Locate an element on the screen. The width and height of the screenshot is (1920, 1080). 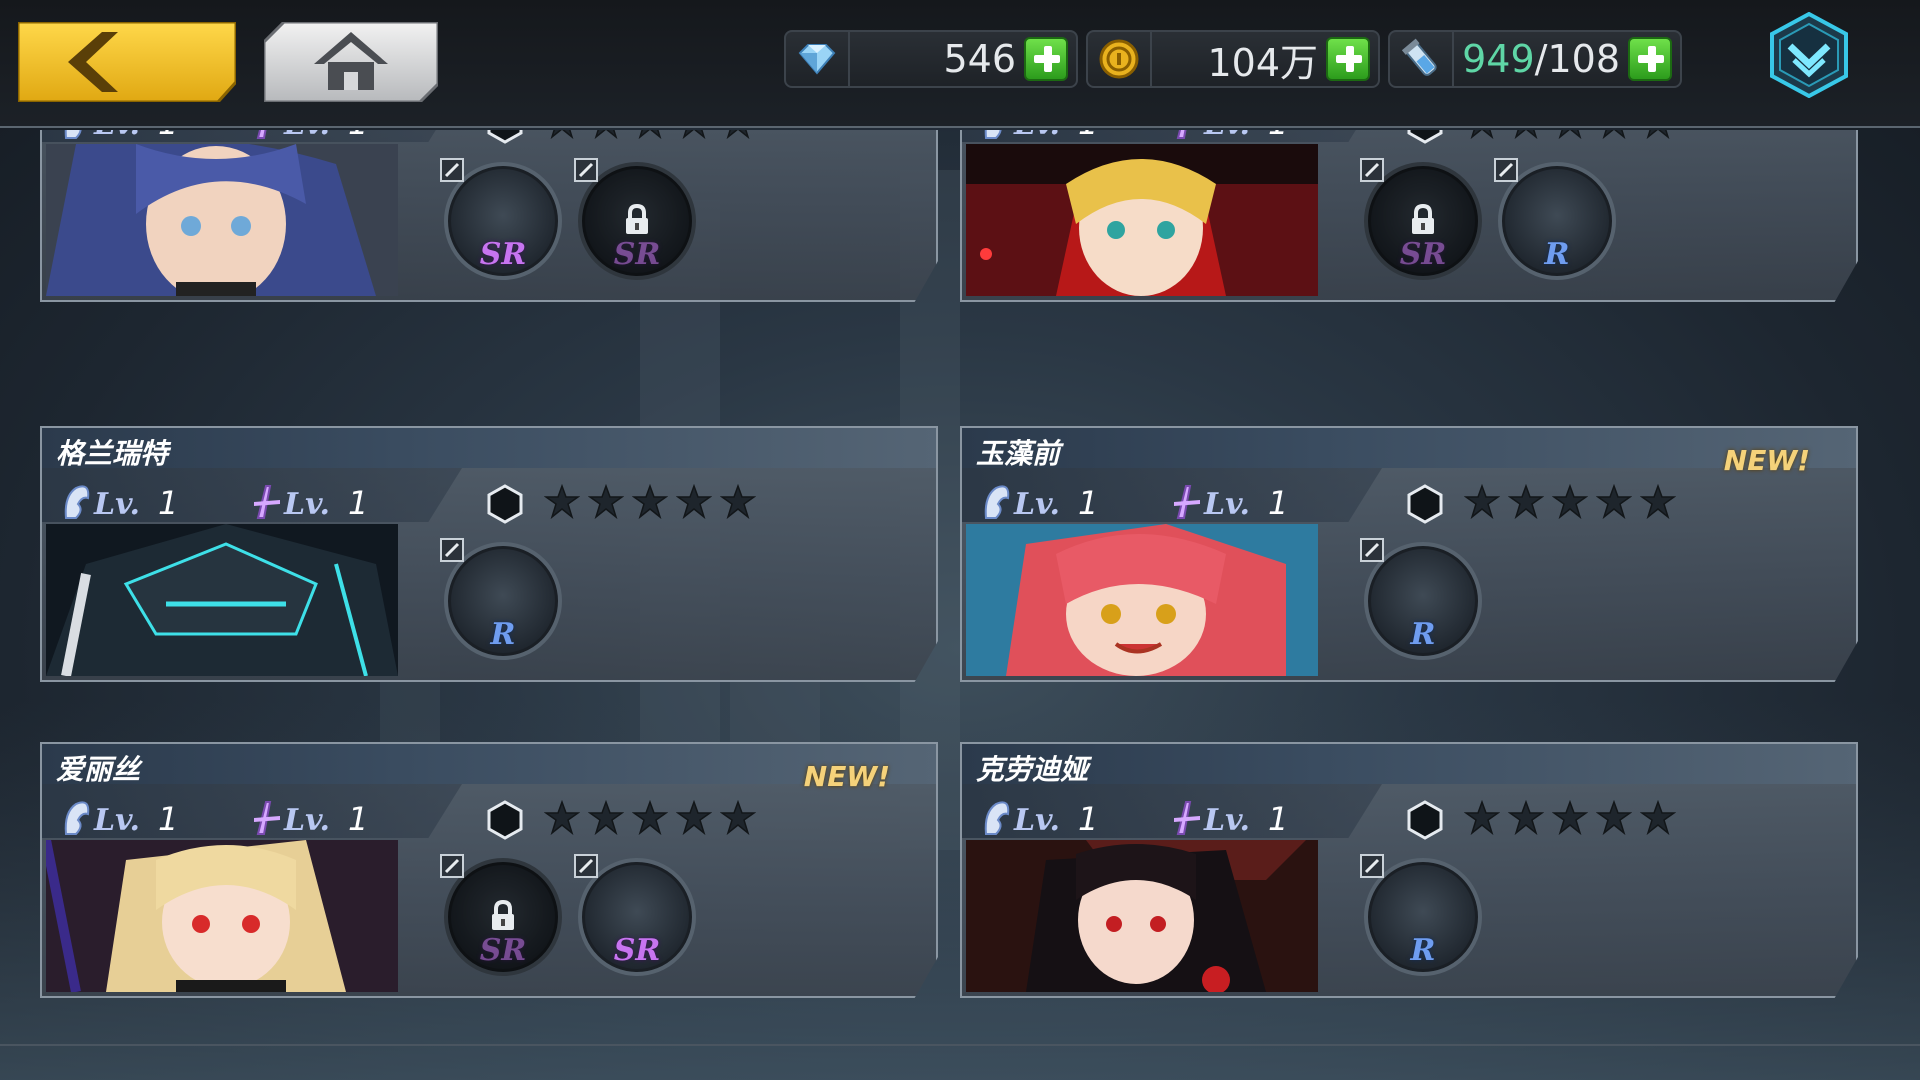
character-name: 格兰瑞特 is located at coordinates (112, 453).